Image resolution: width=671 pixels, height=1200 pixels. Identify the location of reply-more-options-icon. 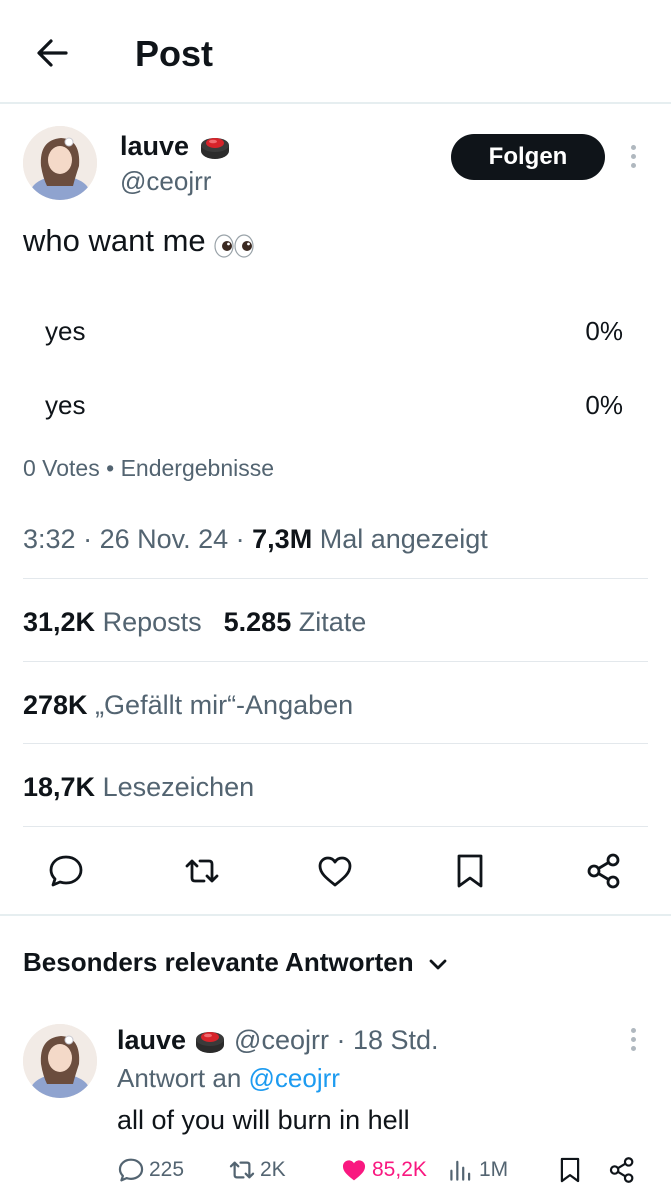
(633, 1043).